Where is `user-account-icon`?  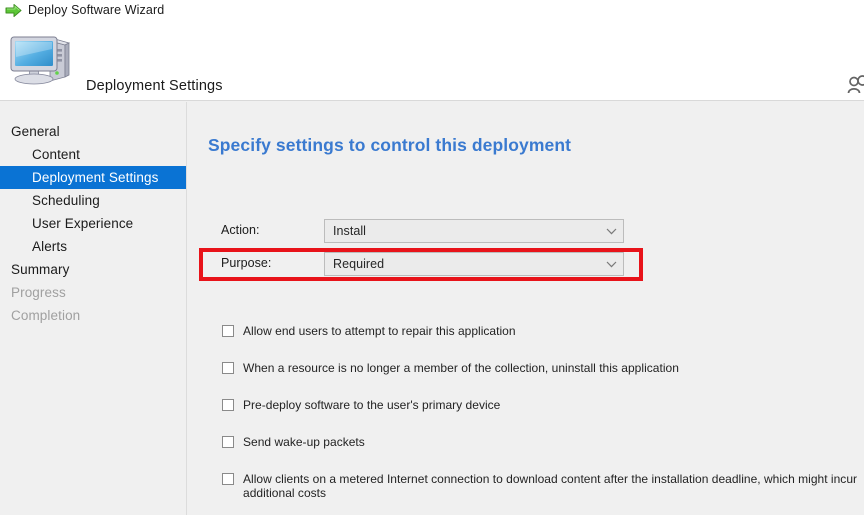
user-account-icon is located at coordinates (855, 85).